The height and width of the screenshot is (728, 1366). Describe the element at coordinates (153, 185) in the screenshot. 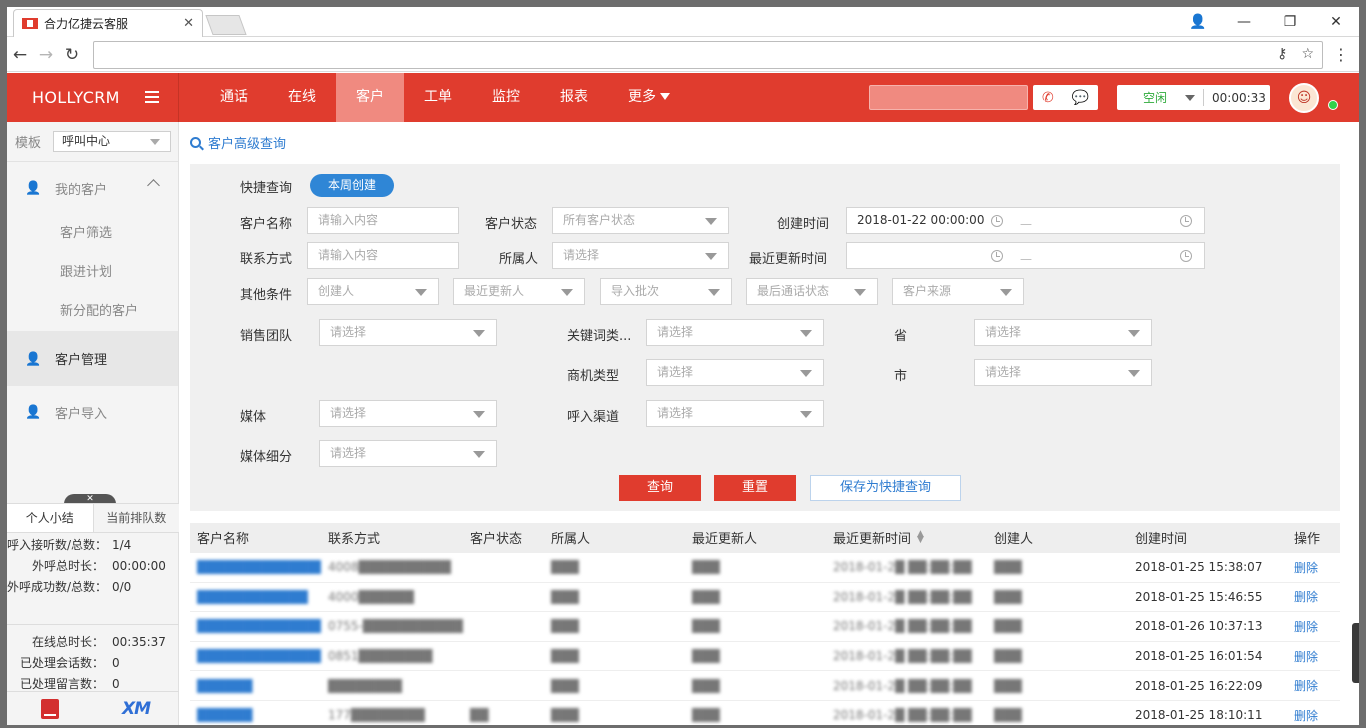

I see `chevron-up-icon` at that location.